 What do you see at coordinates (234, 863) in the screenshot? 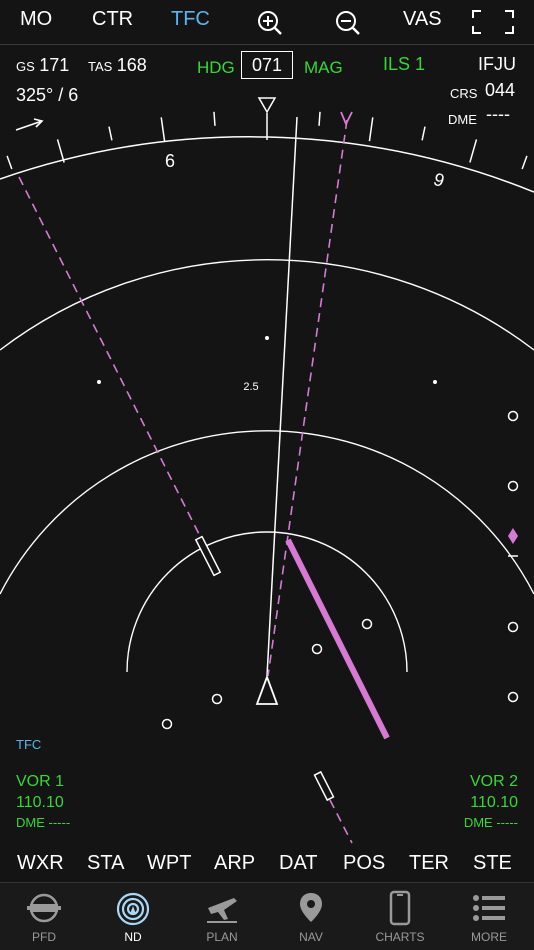
I see `softkey-arp: ARP` at bounding box center [234, 863].